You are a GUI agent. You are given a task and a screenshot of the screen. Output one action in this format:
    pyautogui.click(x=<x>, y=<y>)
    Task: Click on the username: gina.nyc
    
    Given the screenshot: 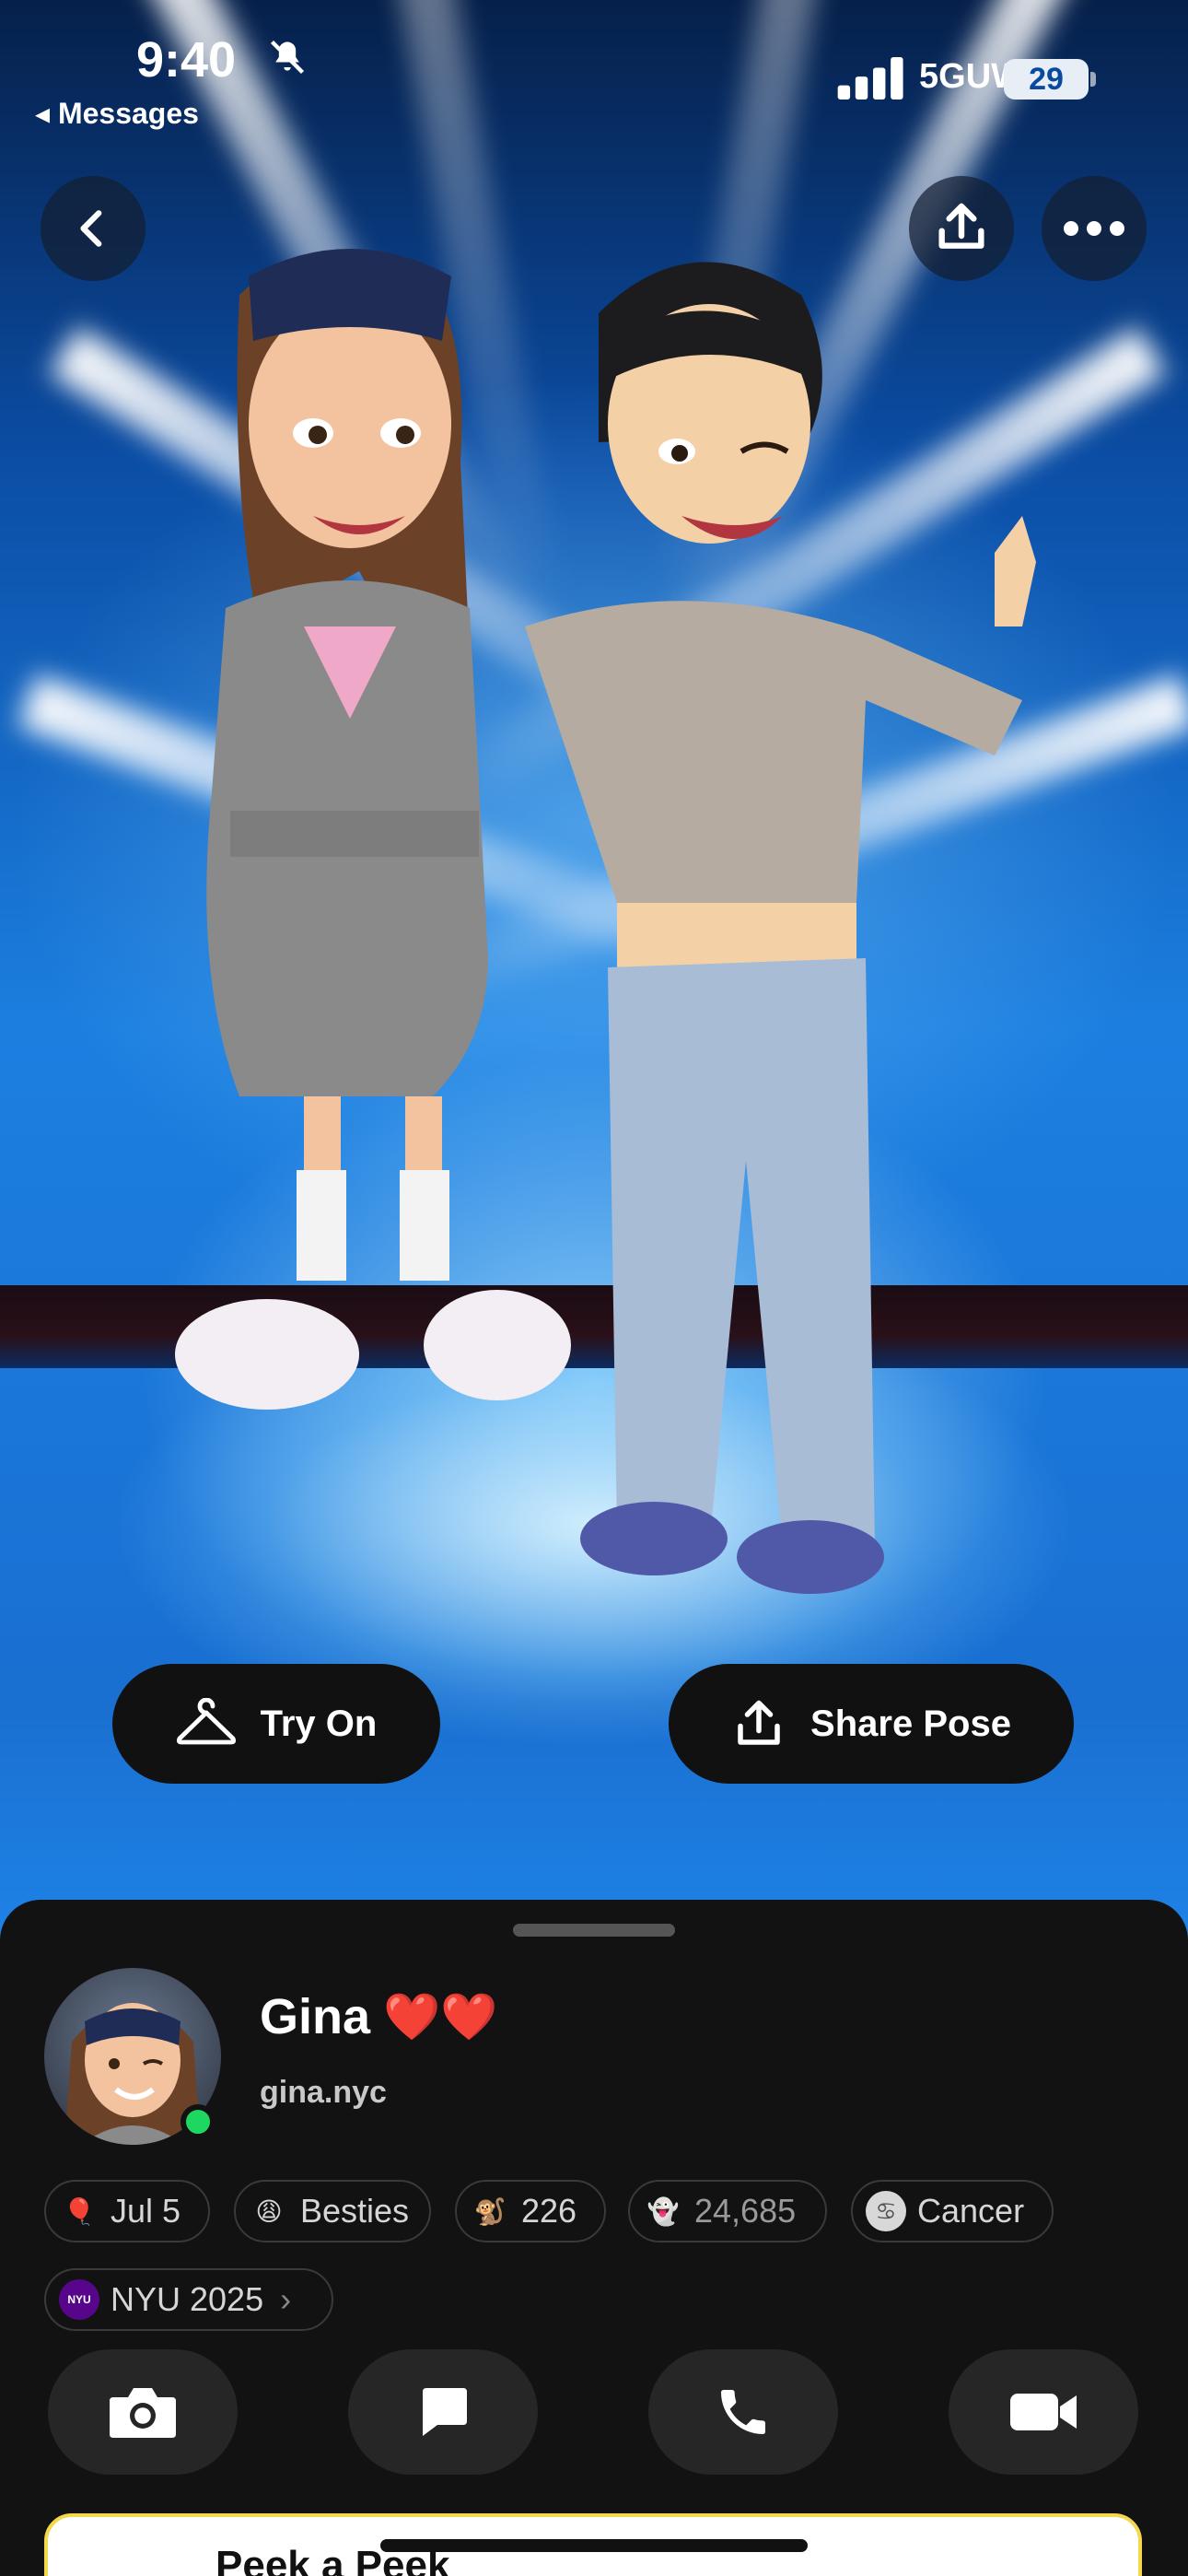 What is the action you would take?
    pyautogui.click(x=323, y=2092)
    